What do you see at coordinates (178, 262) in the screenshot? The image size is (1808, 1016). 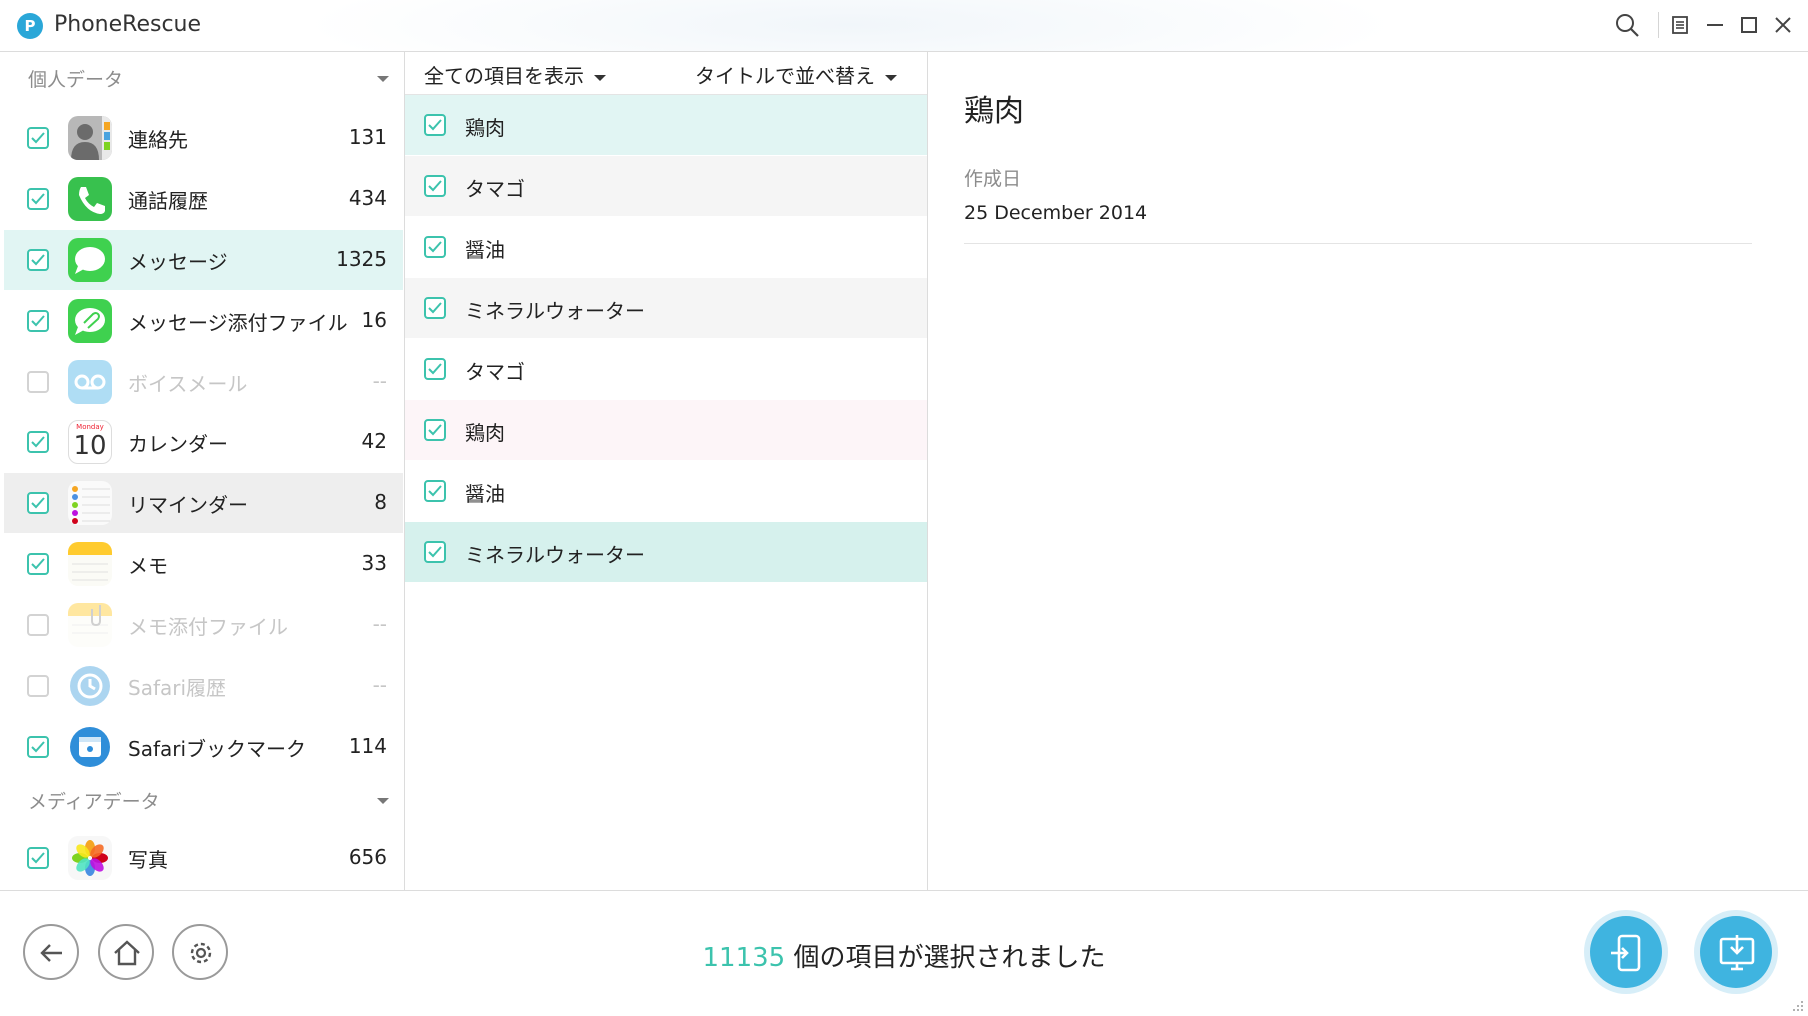 I see `sidebar-item-label: メッセージ` at bounding box center [178, 262].